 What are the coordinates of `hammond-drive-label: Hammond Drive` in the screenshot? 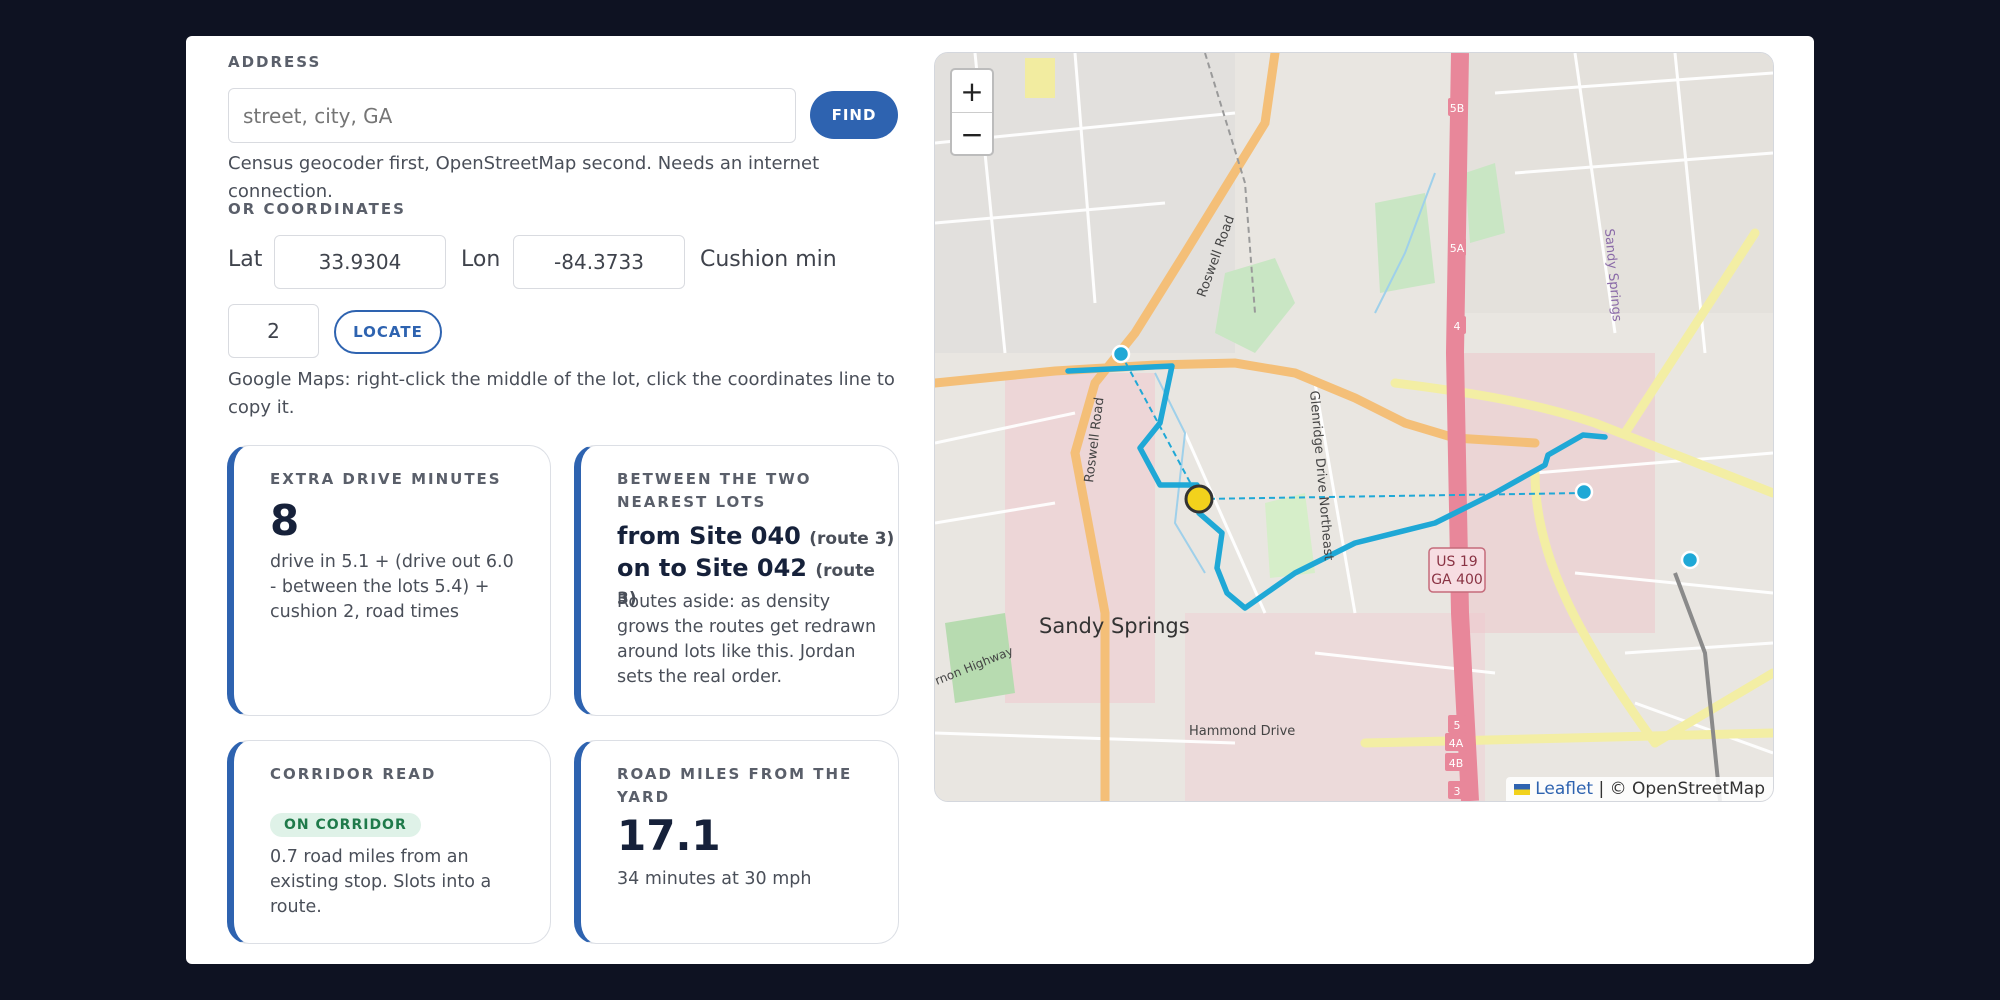 It's located at (1242, 731).